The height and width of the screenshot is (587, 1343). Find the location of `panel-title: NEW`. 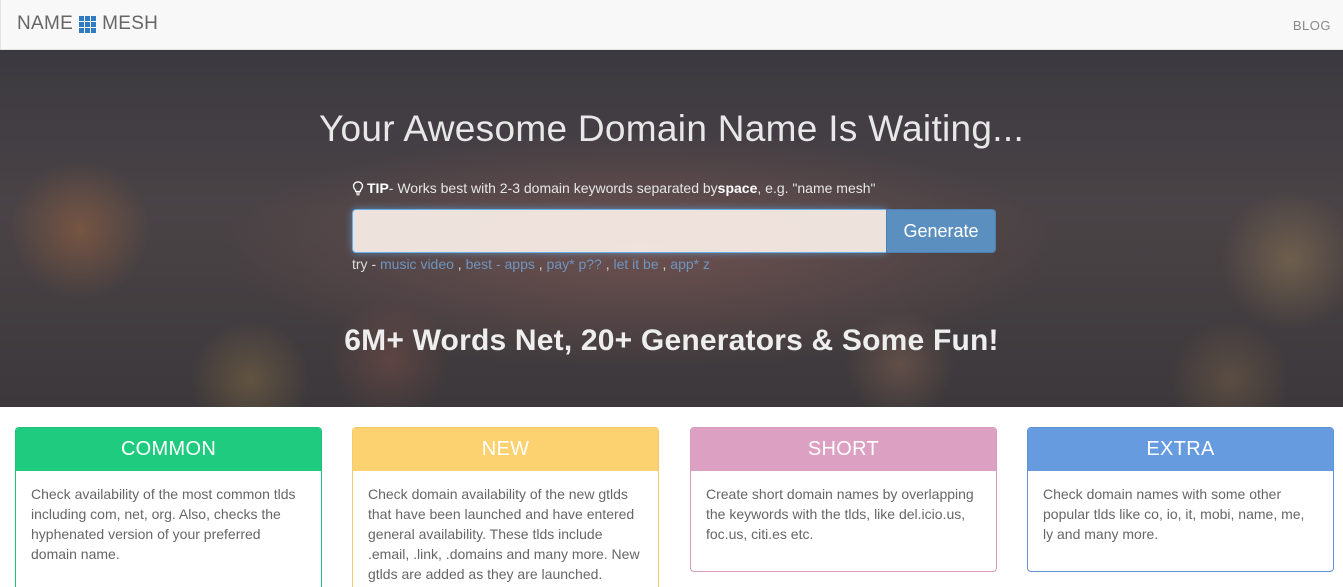

panel-title: NEW is located at coordinates (505, 449).